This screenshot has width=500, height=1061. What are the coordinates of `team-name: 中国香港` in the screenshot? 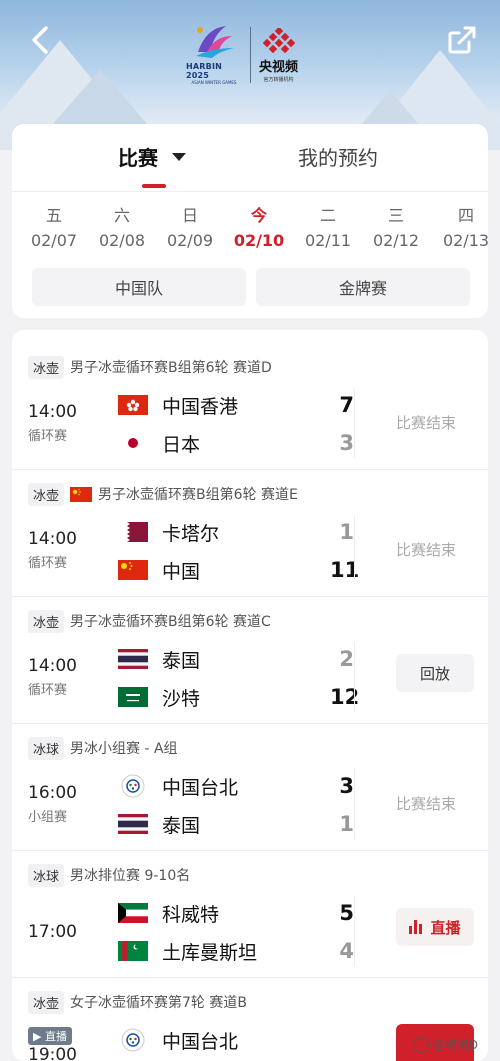 It's located at (200, 406).